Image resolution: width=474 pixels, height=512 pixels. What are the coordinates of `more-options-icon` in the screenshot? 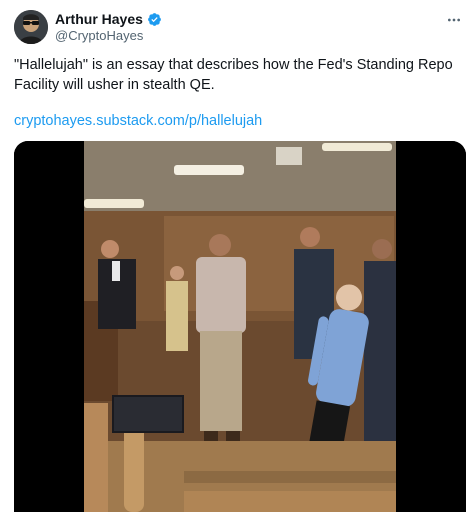 It's located at (454, 20).